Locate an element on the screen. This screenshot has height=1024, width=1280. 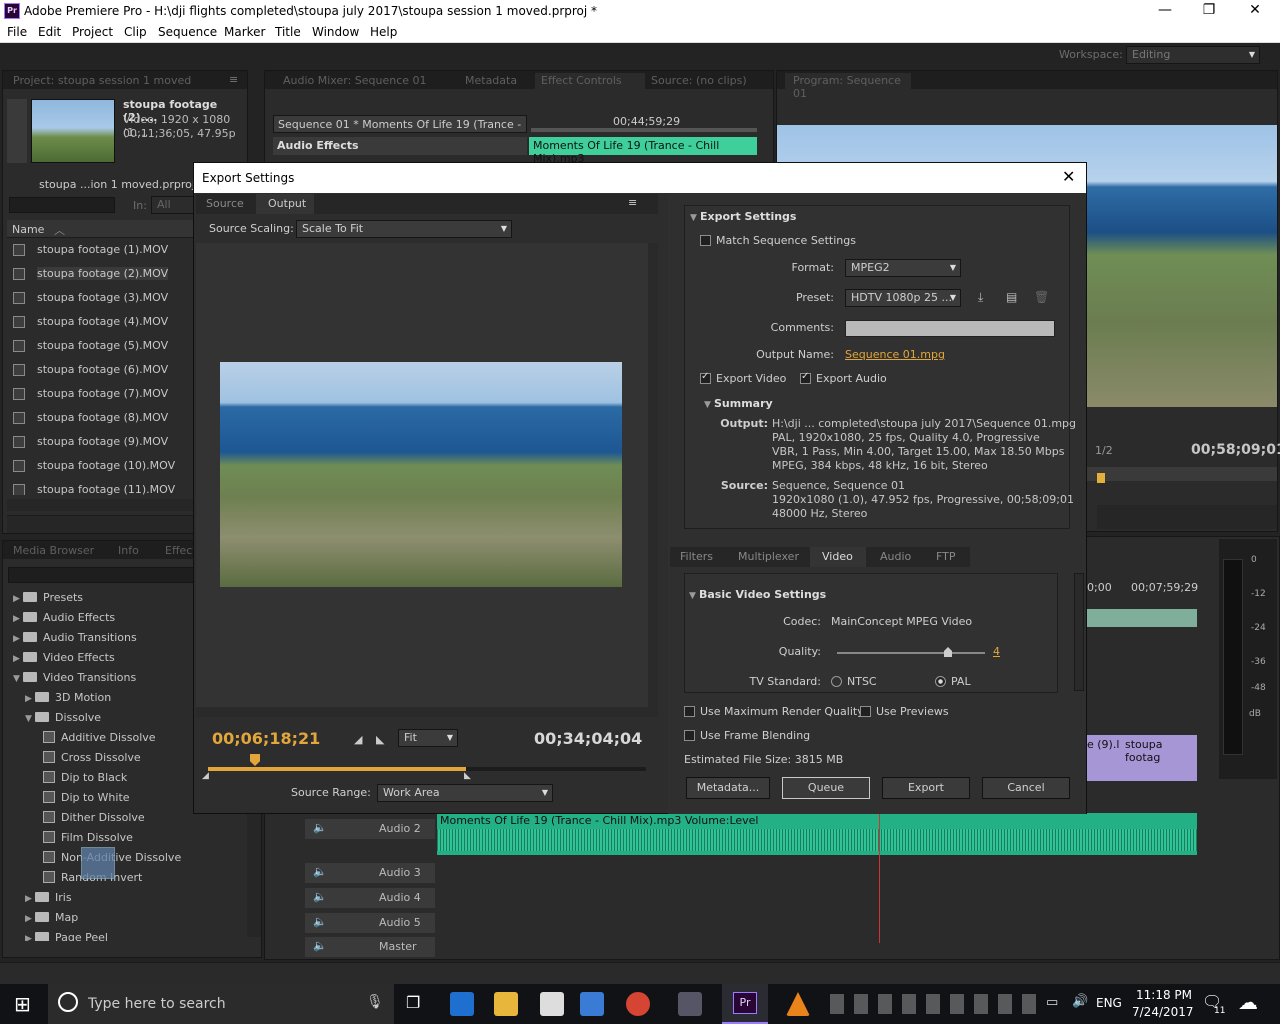
menu-help: Help is located at coordinates (383, 32).